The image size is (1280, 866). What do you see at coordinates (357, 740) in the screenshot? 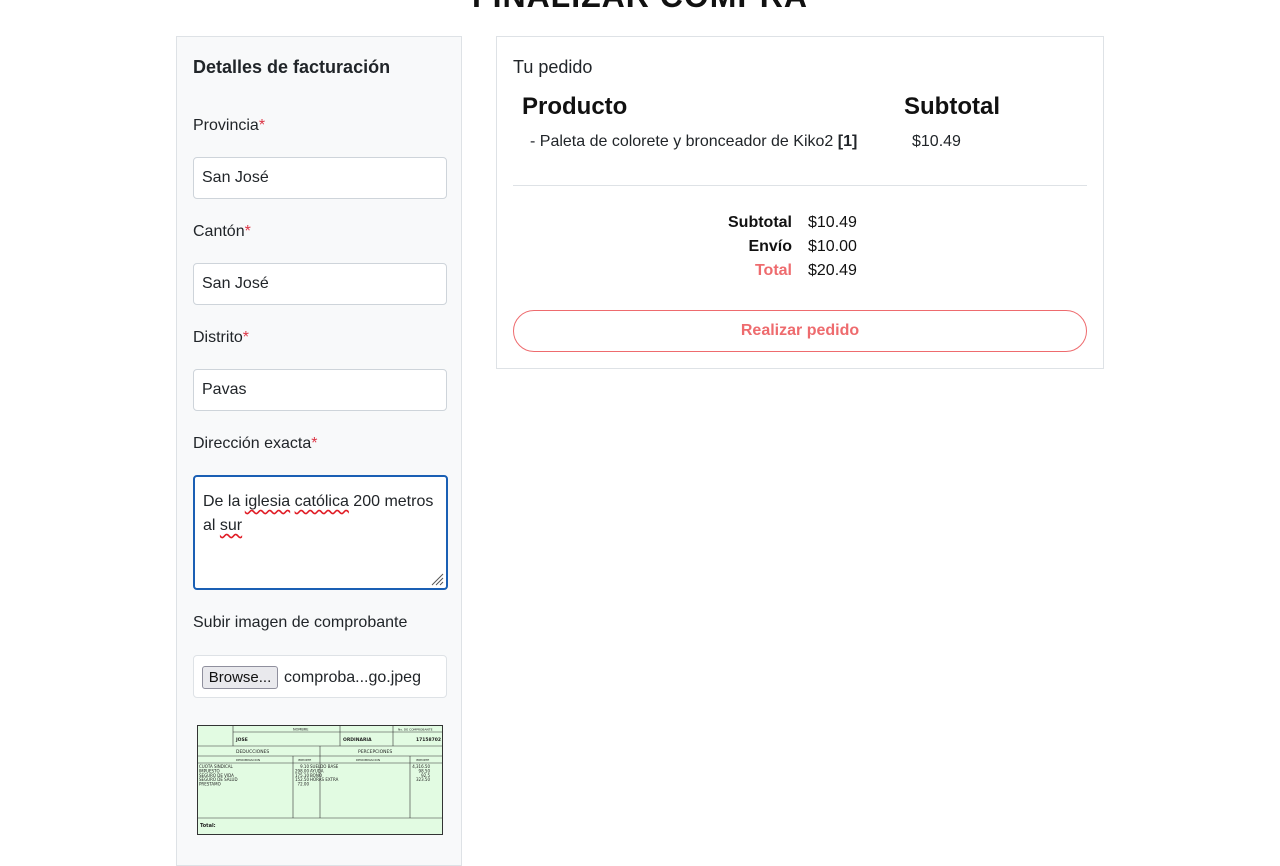
I see `receipt-type: ORDINARIA` at bounding box center [357, 740].